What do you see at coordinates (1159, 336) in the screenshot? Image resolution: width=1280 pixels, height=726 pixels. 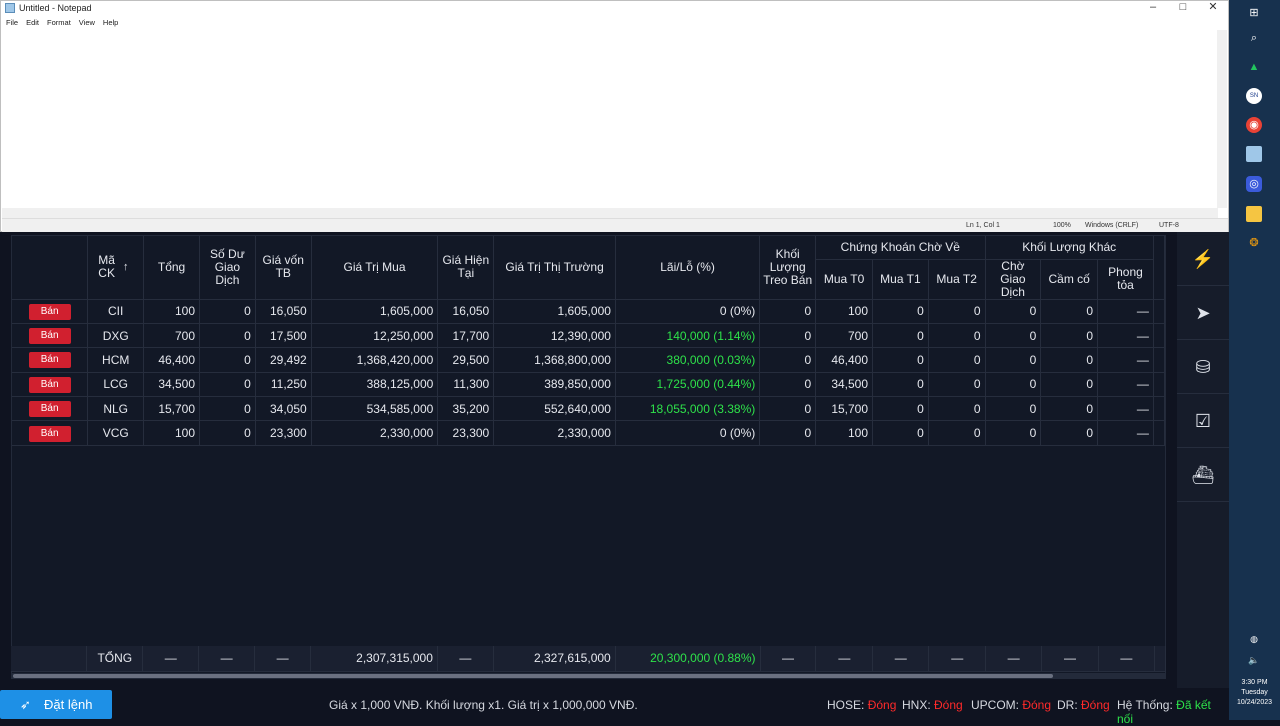 I see `cell-spacer` at bounding box center [1159, 336].